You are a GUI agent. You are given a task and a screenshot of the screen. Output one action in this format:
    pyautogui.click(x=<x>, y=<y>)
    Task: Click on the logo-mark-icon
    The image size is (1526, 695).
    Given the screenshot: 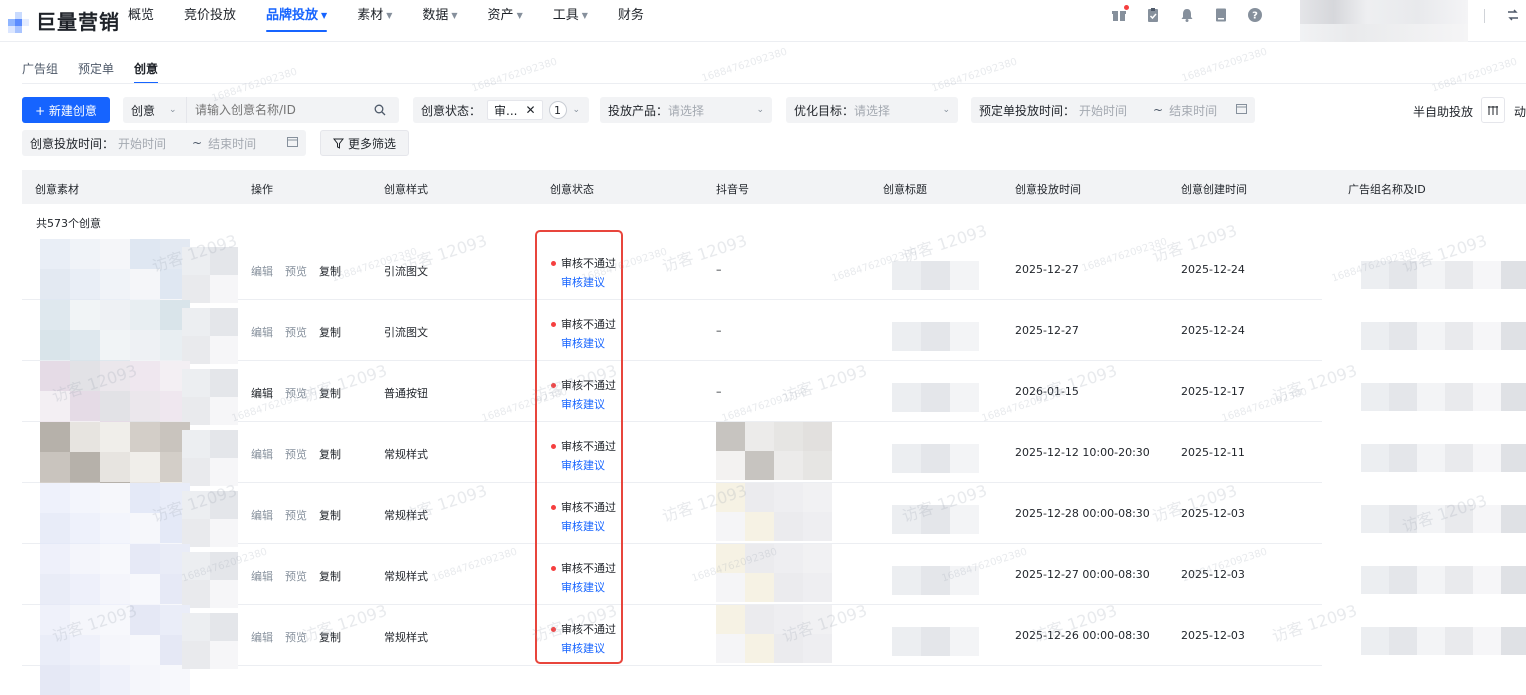 What is the action you would take?
    pyautogui.click(x=20, y=21)
    